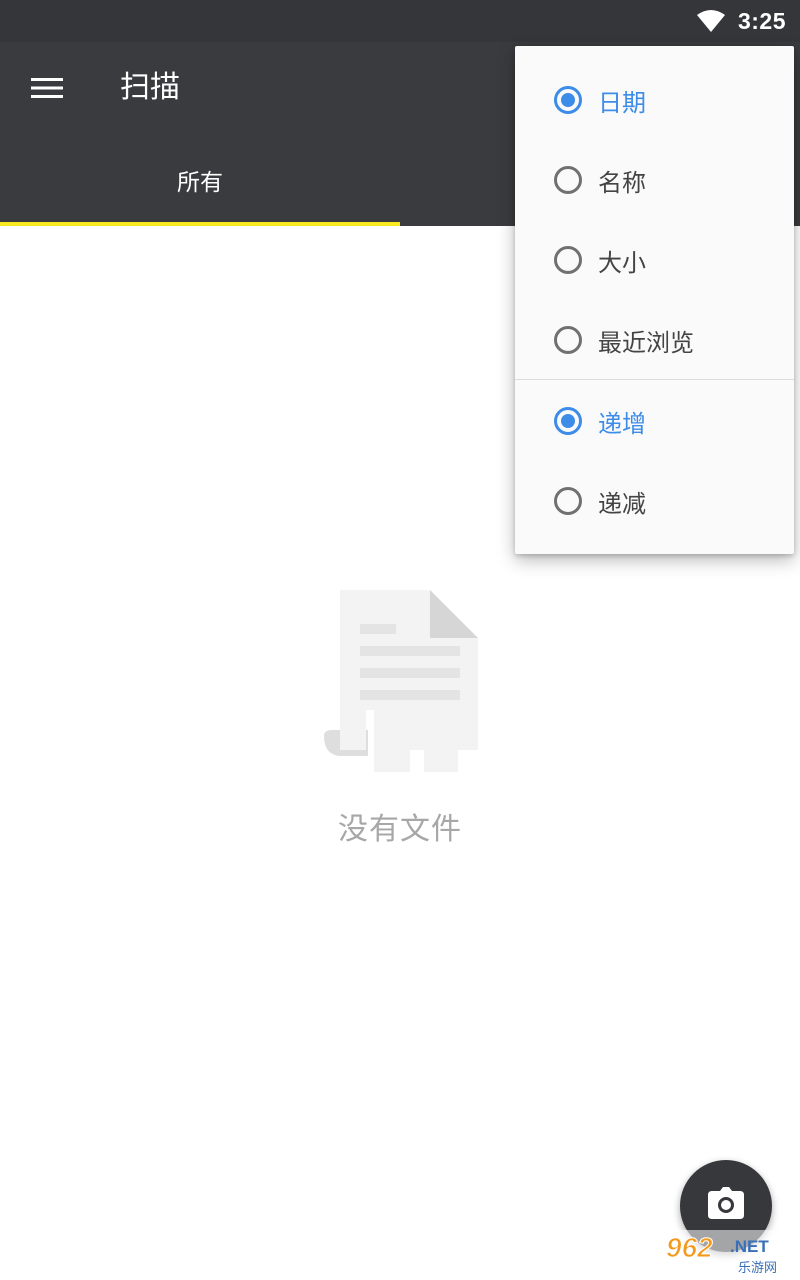 This screenshot has width=800, height=1280. I want to click on sort-option-label: 名称, so click(622, 182).